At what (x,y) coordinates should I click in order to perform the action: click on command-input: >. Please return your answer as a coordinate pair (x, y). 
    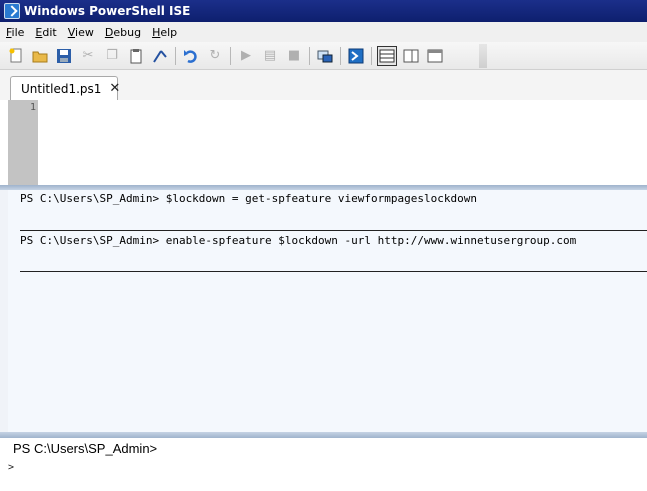
    Looking at the image, I should click on (323, 471).